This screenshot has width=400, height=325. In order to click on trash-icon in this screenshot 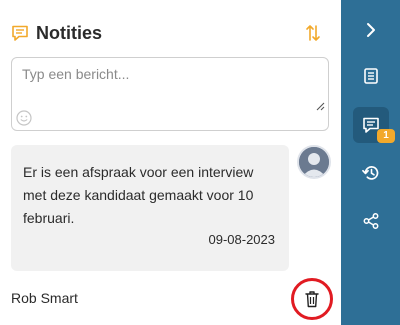, I will do `click(312, 299)`.